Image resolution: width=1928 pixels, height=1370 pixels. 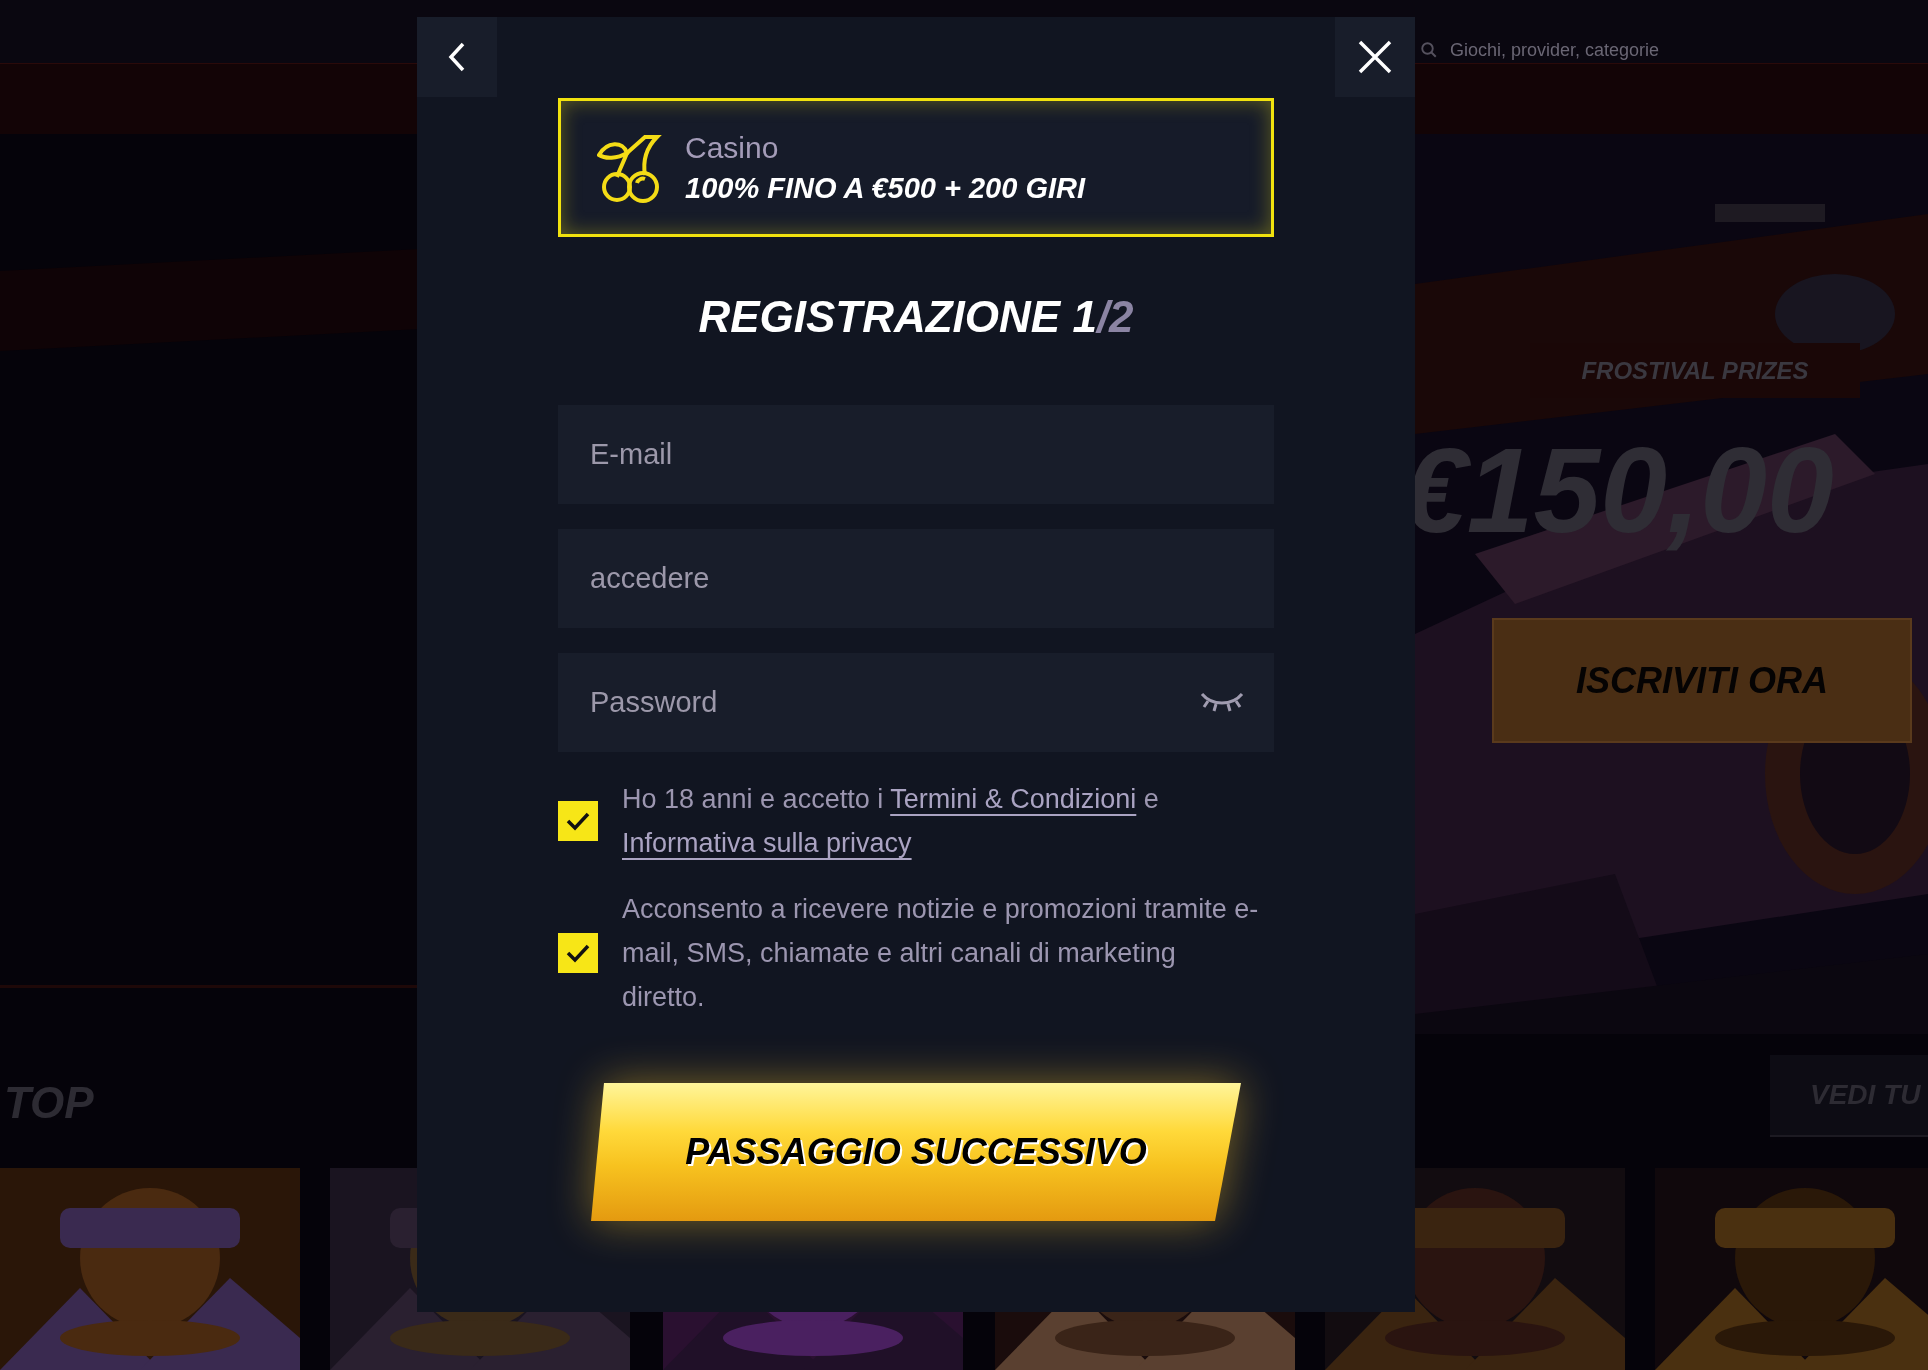 I want to click on next-step-button: PASSAGGIO SUCCESSIVO, so click(x=916, y=1152).